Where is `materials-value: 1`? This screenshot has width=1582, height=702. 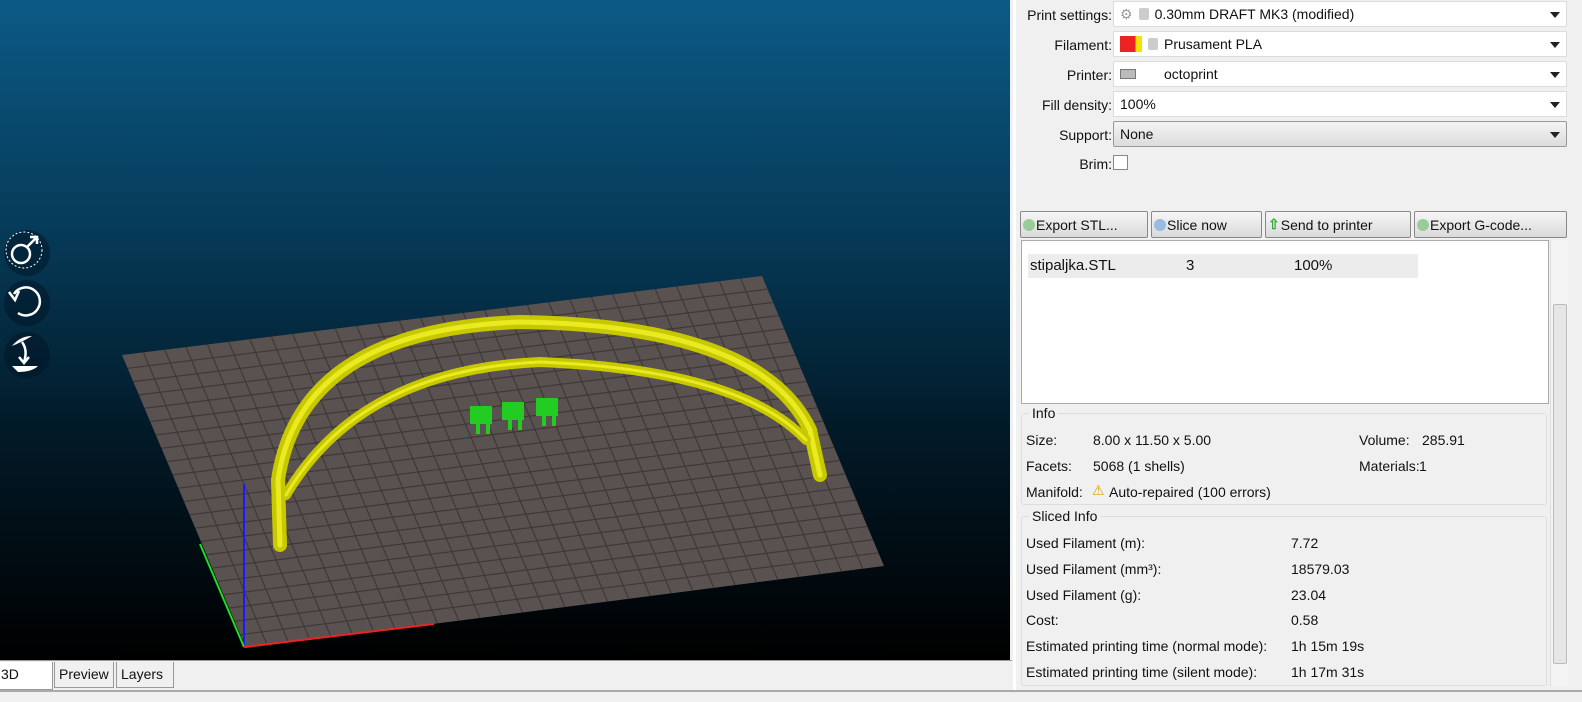
materials-value: 1 is located at coordinates (1423, 466).